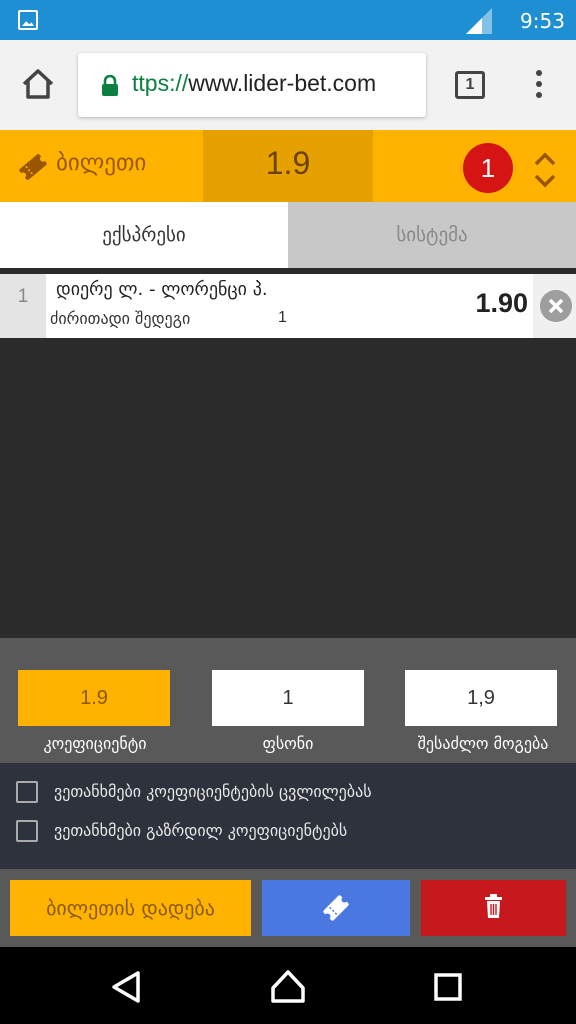 This screenshot has width=576, height=1024. I want to click on expand-collapse-icon, so click(545, 170).